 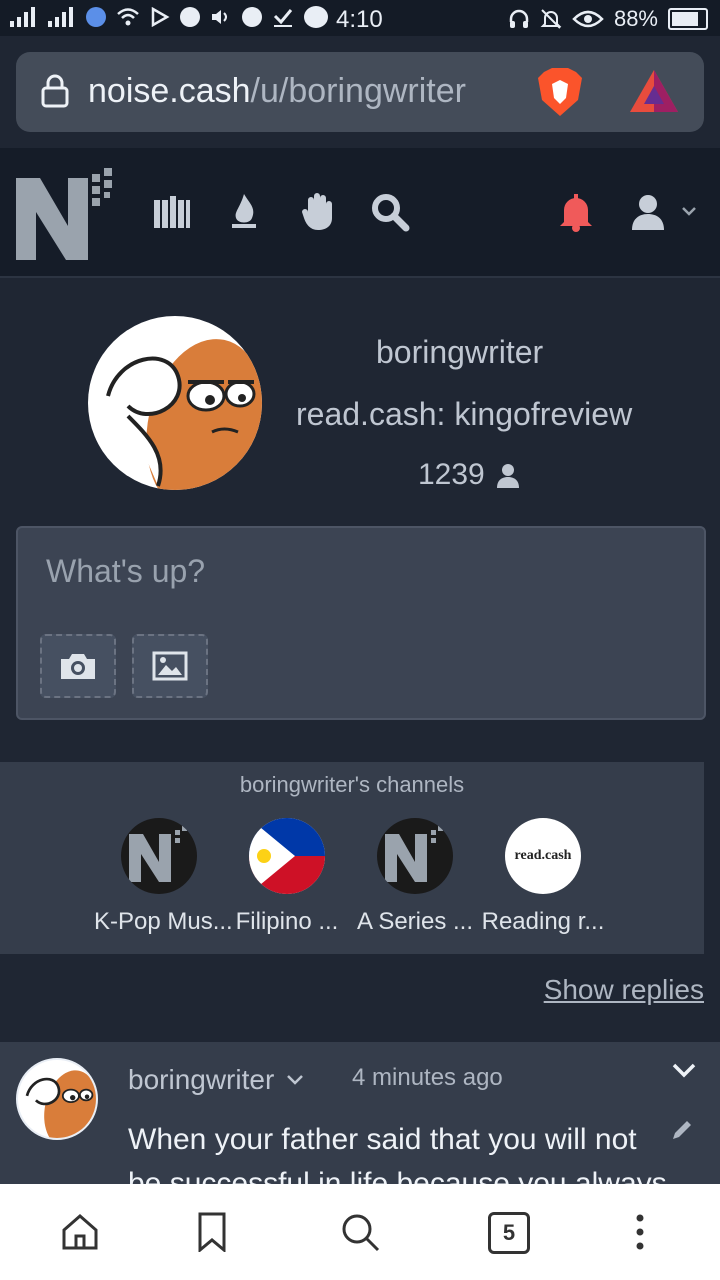 What do you see at coordinates (169, 91) in the screenshot?
I see `url-host: noise.cash` at bounding box center [169, 91].